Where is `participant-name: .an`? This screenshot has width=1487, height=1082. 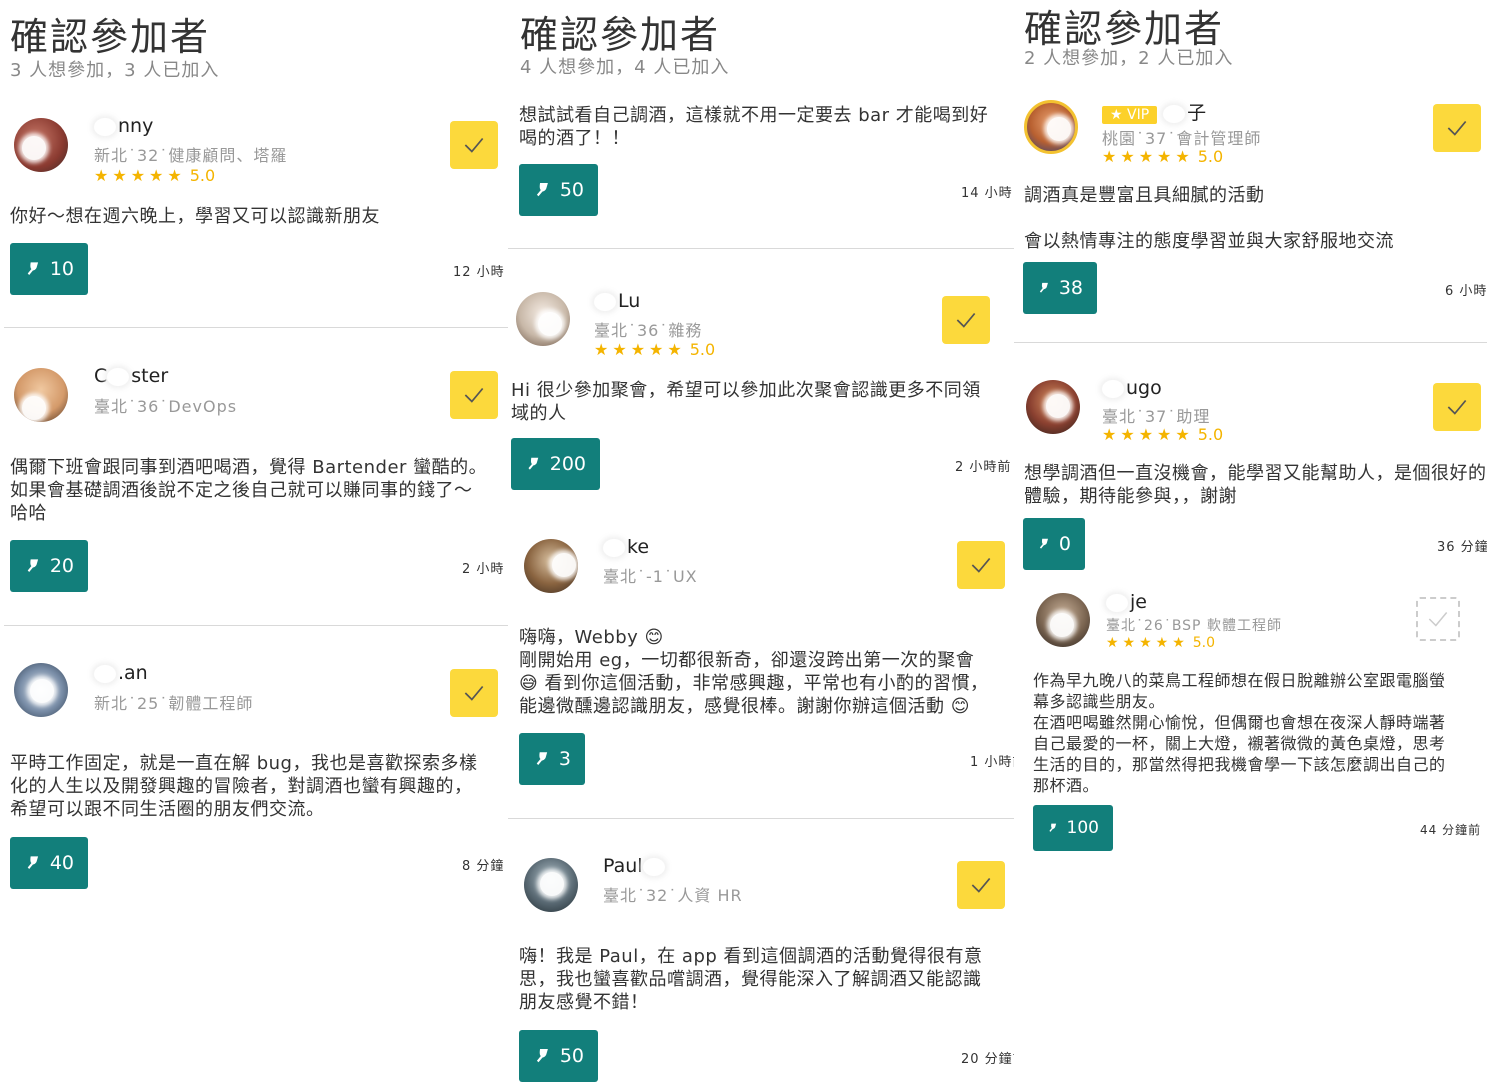 participant-name: .an is located at coordinates (121, 673).